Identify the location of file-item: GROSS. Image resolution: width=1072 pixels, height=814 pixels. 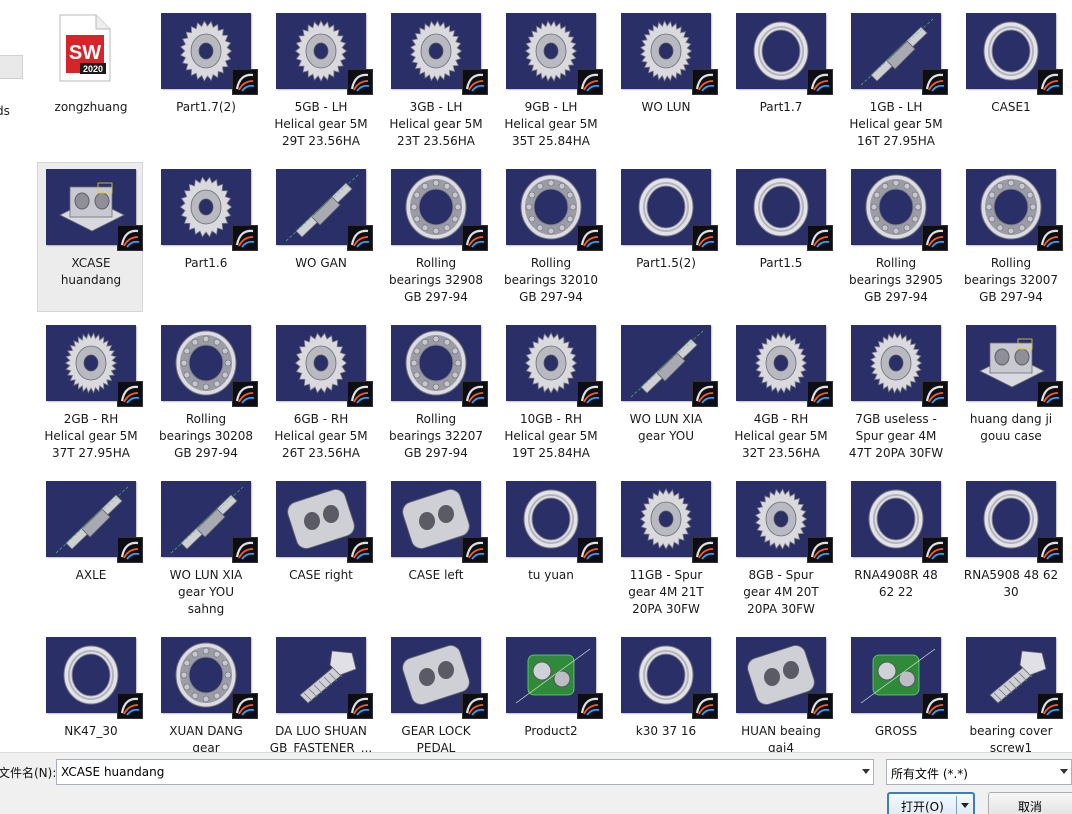
(895, 691).